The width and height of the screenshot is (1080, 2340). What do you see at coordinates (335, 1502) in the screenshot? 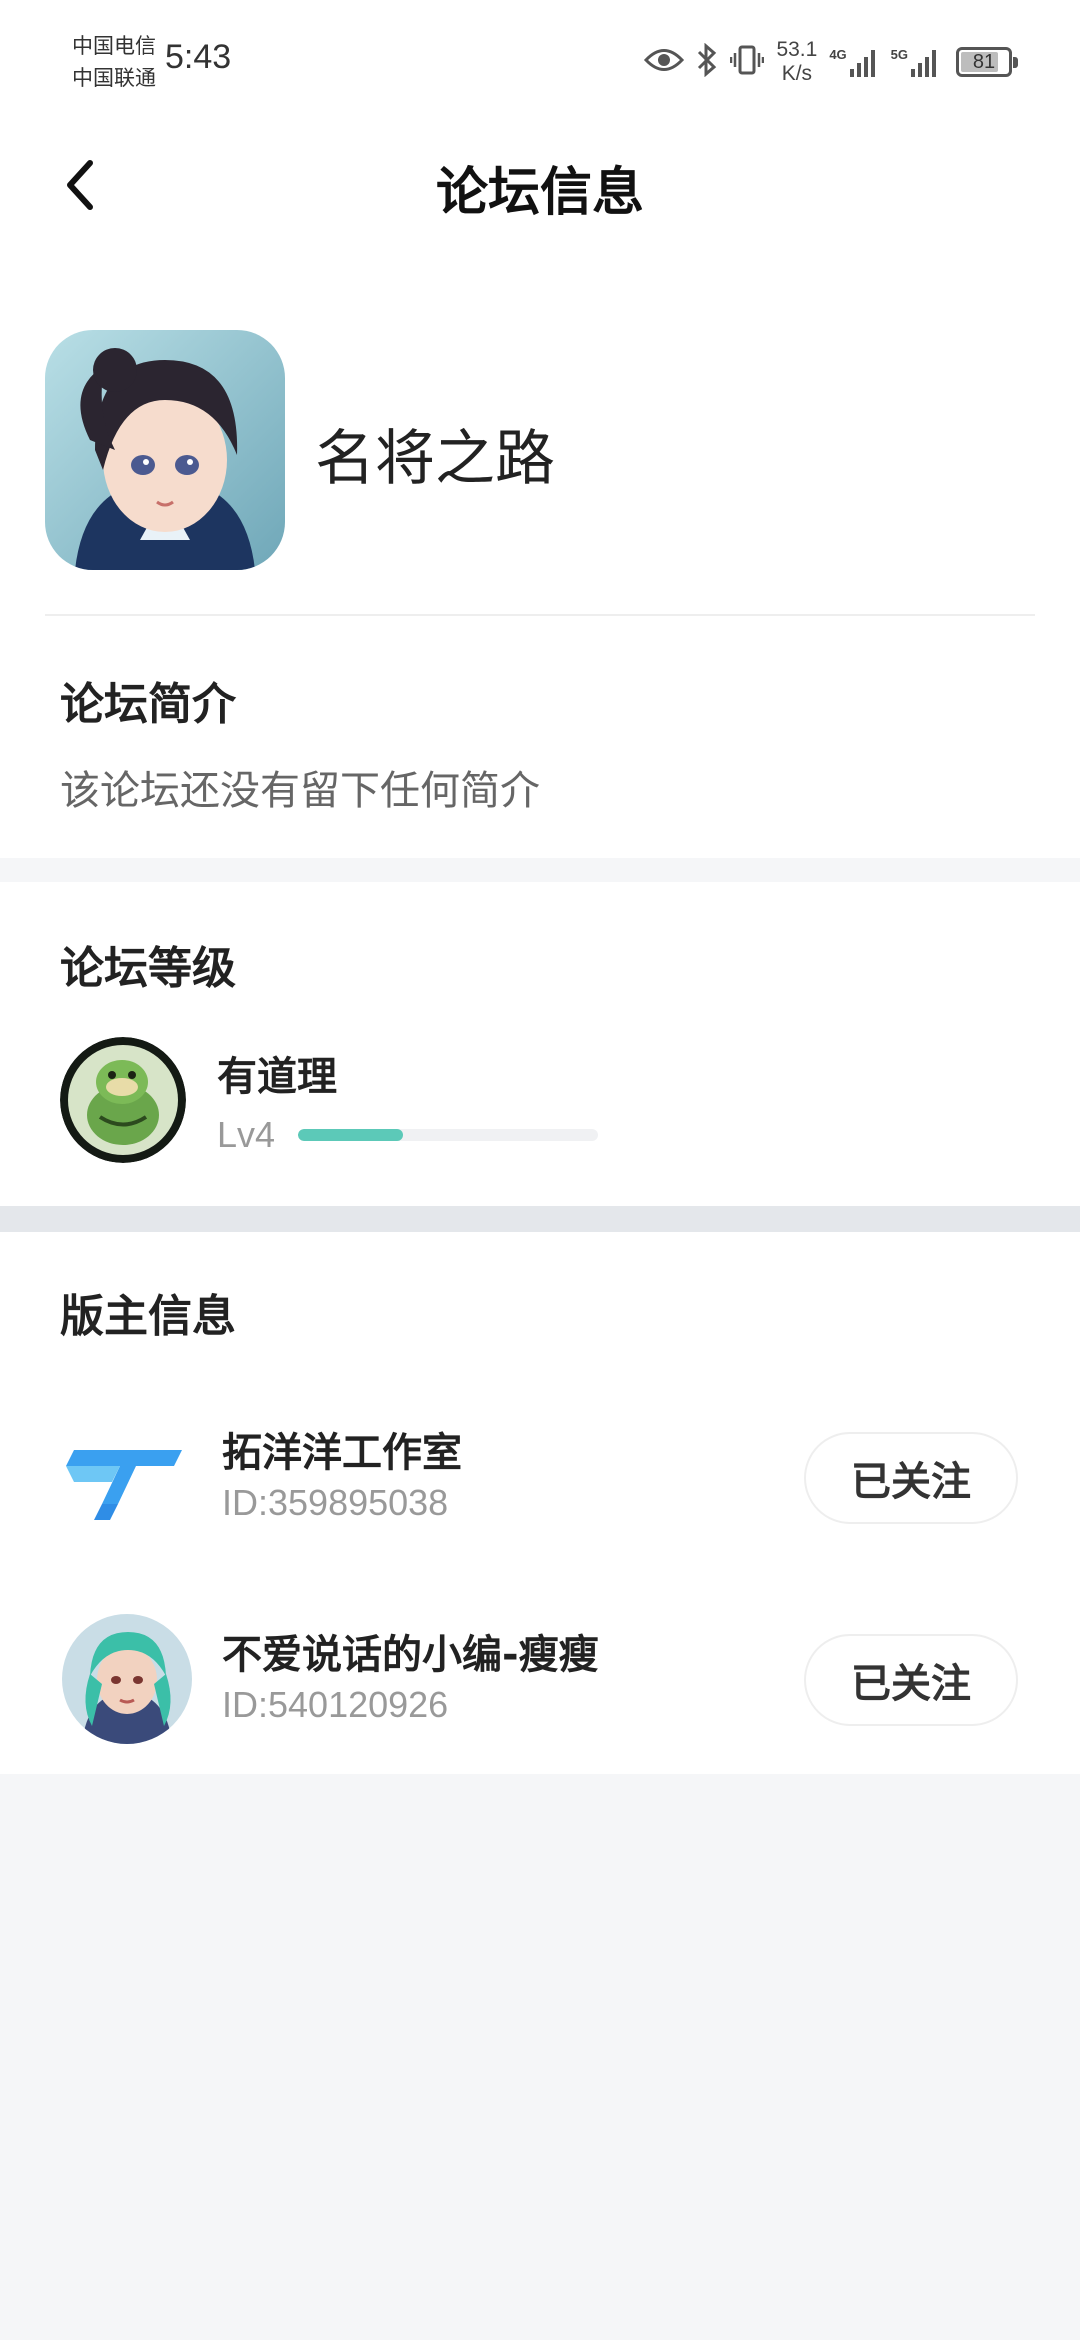
I see `moderator-id: ID:359895038` at bounding box center [335, 1502].